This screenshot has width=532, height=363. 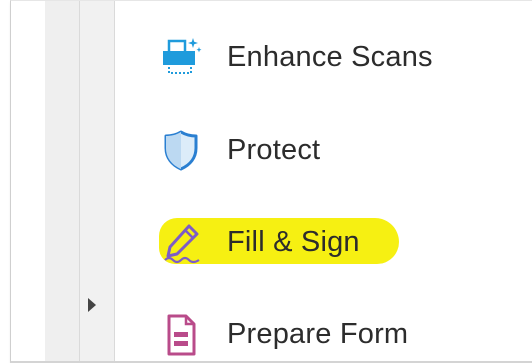 I want to click on tool-enhance-scans: Enhance Scans, so click(x=296, y=57).